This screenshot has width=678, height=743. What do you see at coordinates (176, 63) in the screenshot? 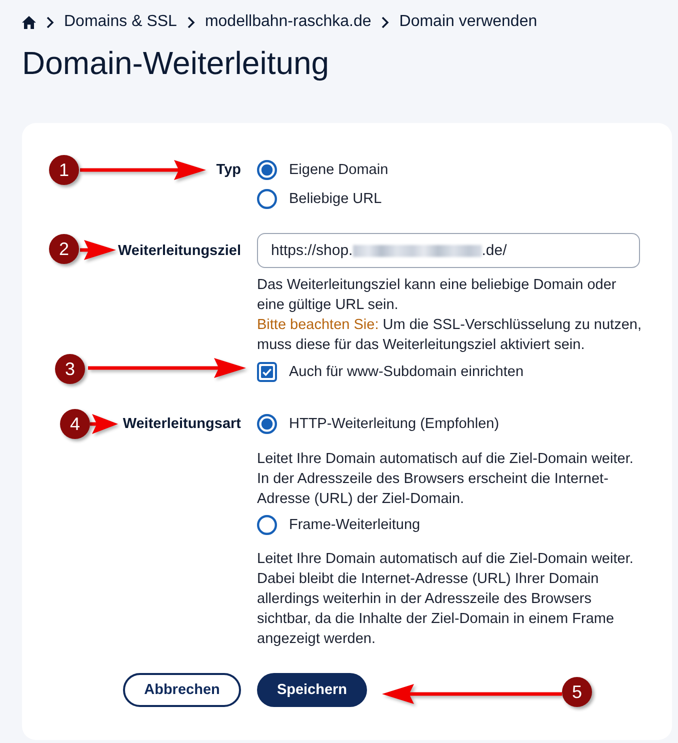
I see `page-title: Domain-Weiterleitung` at bounding box center [176, 63].